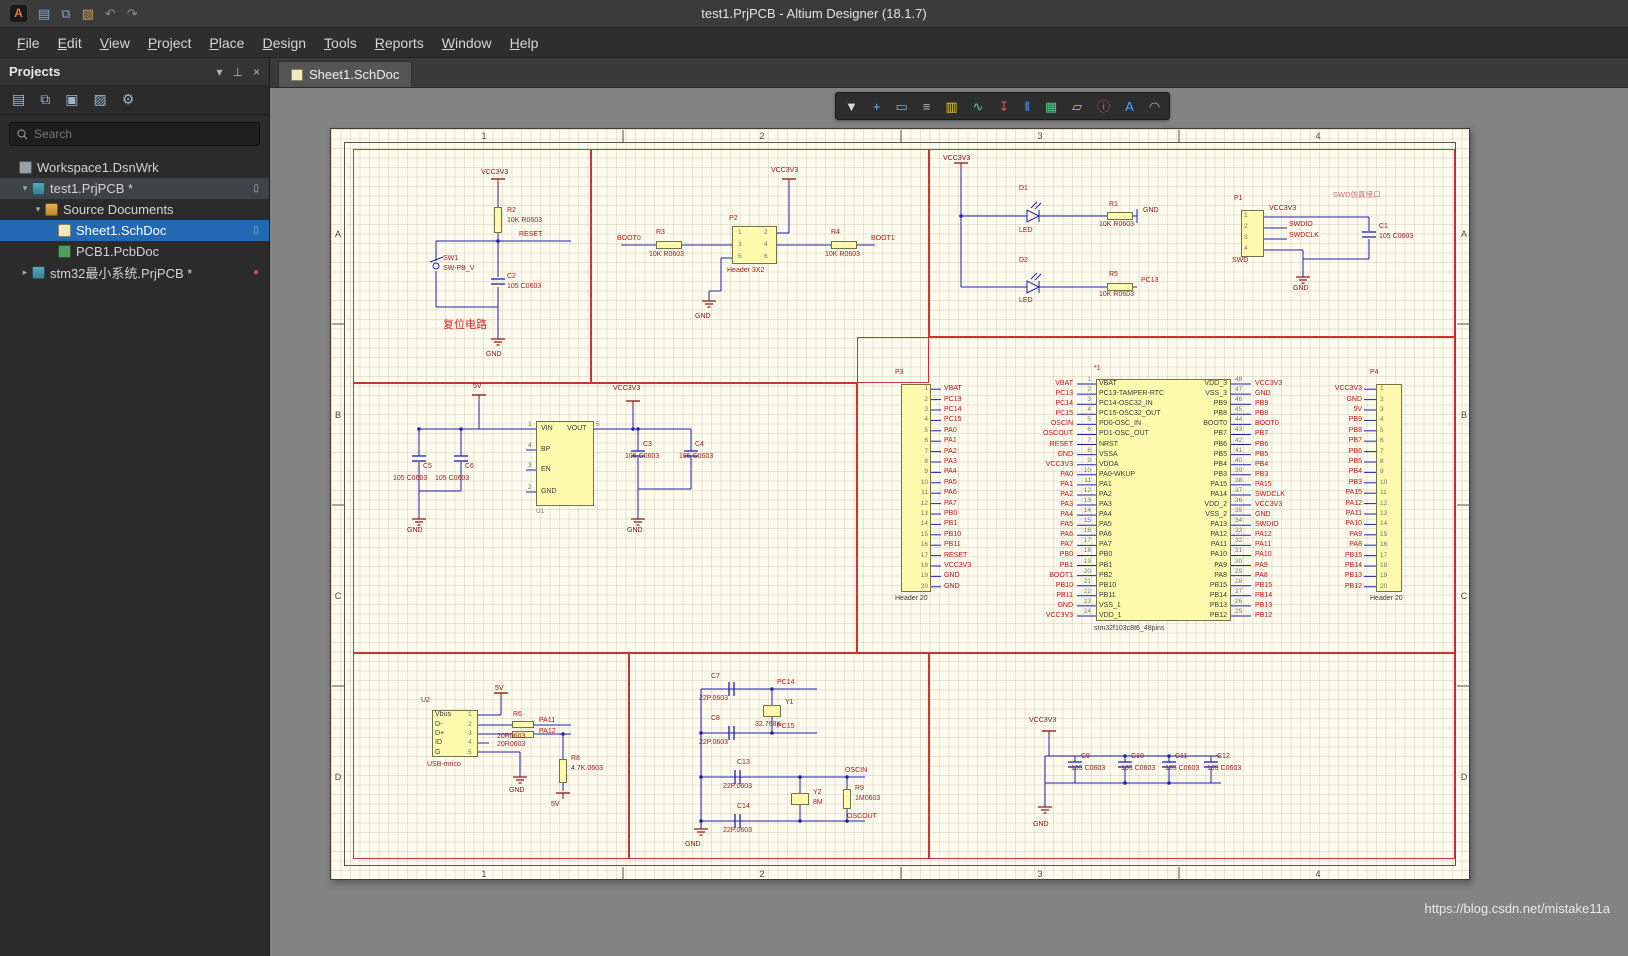 The height and width of the screenshot is (956, 1628). Describe the element at coordinates (715, 718) in the screenshot. I see `designator-label: C8` at that location.